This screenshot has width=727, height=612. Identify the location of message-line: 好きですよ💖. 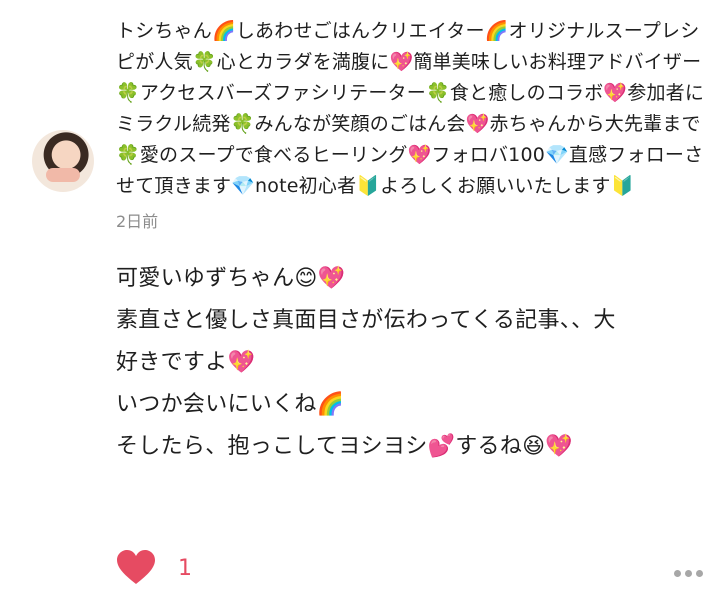
(186, 362).